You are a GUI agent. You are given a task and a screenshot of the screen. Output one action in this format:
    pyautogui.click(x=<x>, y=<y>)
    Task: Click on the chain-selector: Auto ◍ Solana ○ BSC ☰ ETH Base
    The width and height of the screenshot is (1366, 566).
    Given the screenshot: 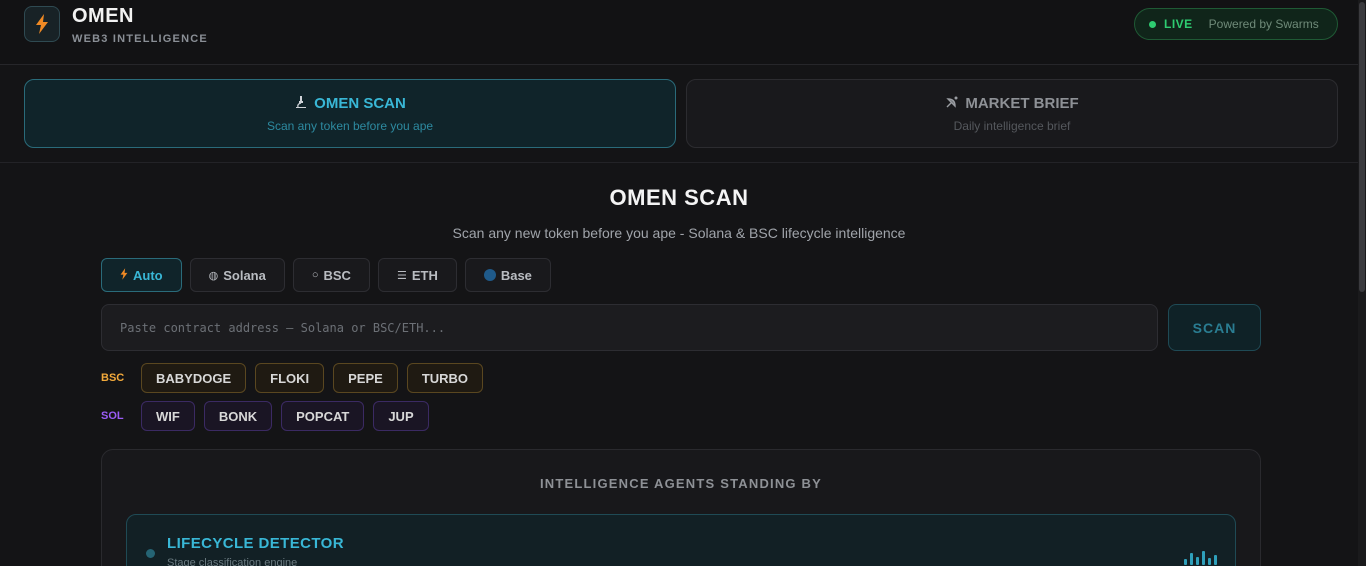 What is the action you would take?
    pyautogui.click(x=326, y=275)
    